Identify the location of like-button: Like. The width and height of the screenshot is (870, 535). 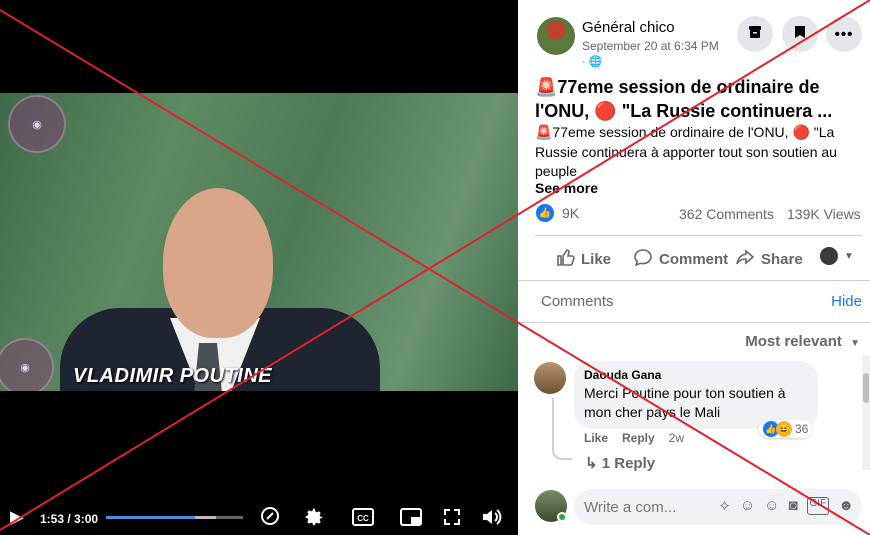
(583, 259).